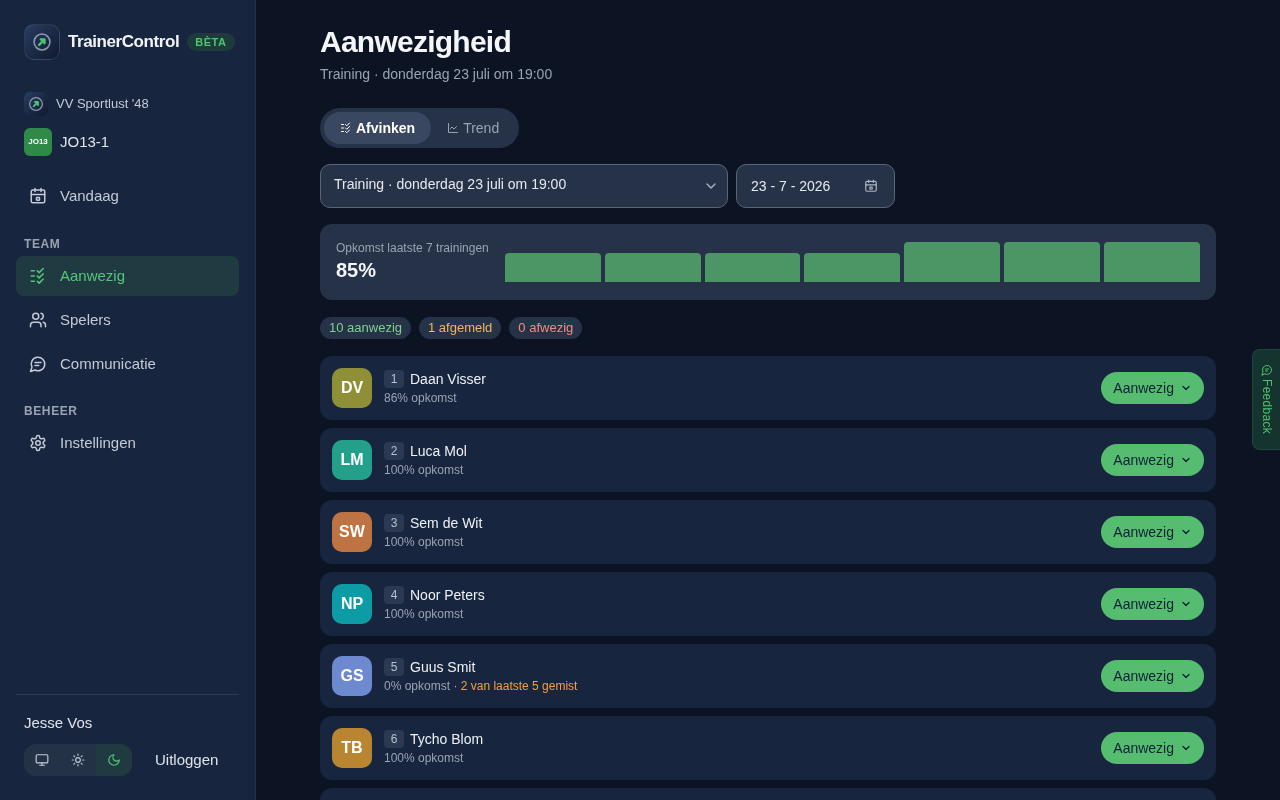 The height and width of the screenshot is (800, 1280). Describe the element at coordinates (394, 739) in the screenshot. I see `shirt-number: 6` at that location.